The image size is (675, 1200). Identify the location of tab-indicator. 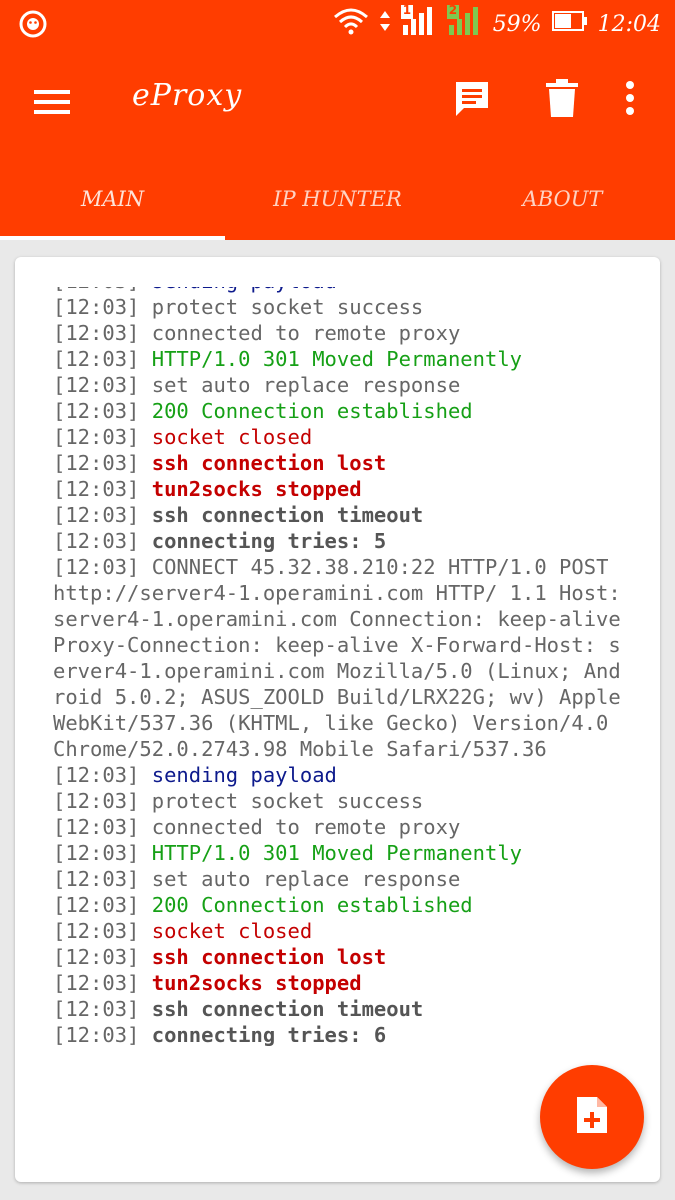
(112, 238).